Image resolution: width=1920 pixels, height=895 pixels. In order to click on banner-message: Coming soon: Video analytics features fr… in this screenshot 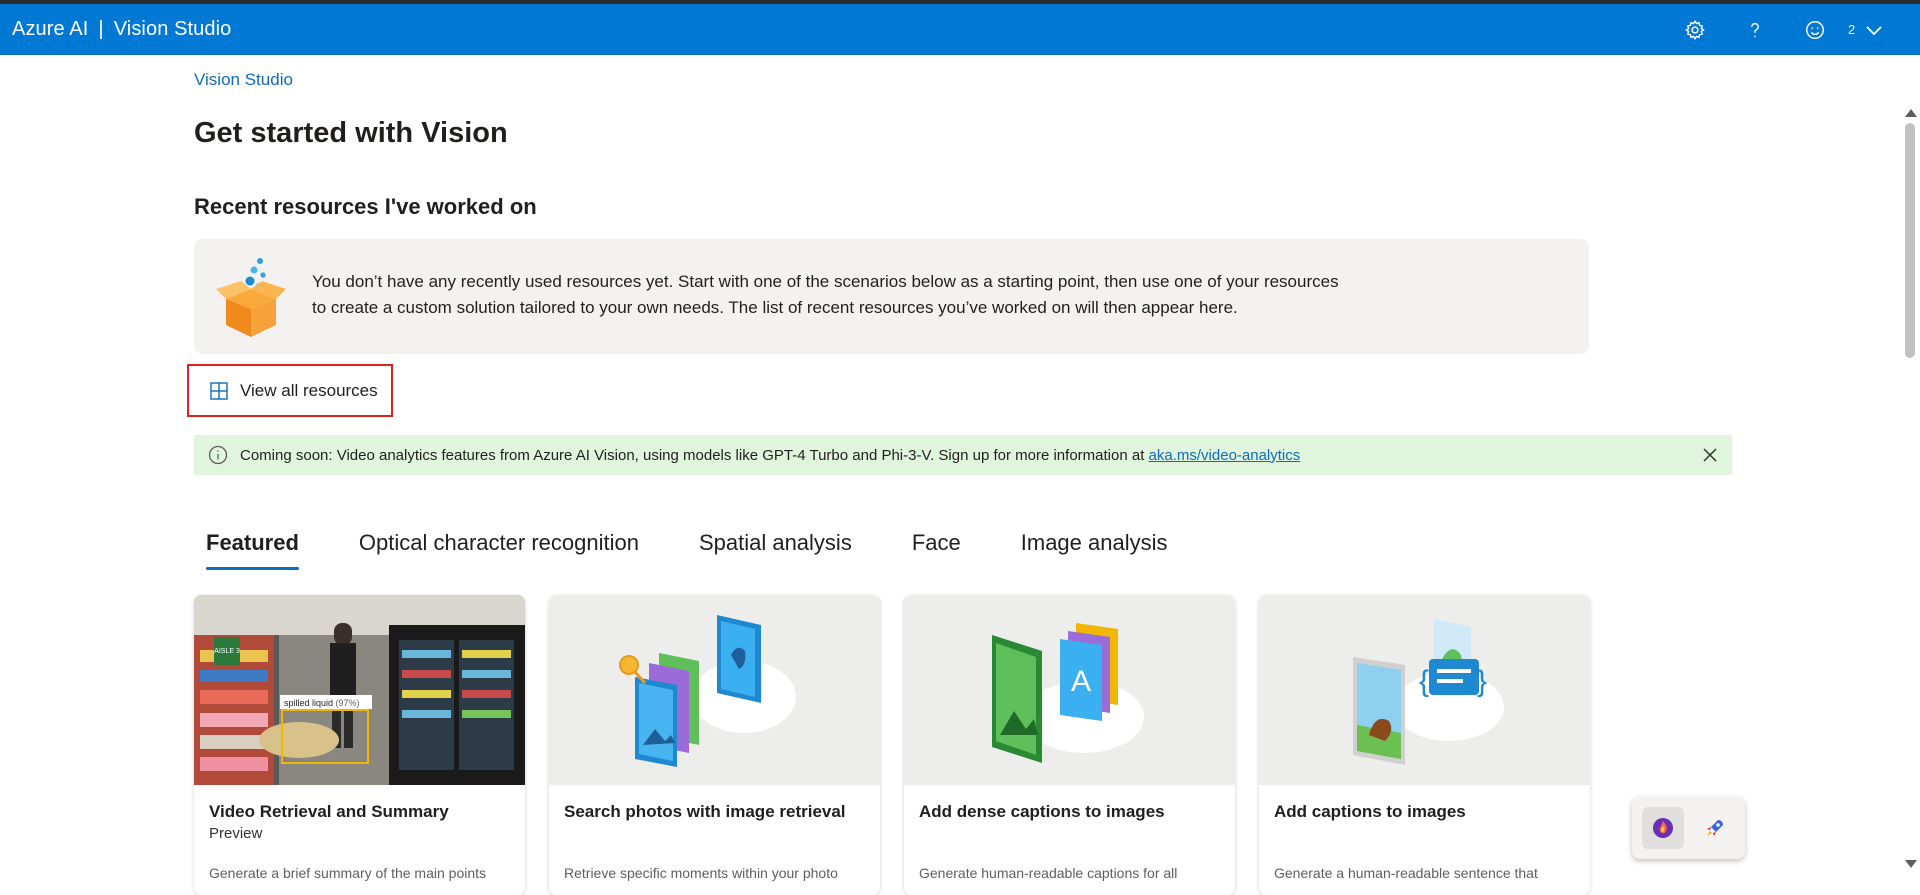, I will do `click(694, 455)`.